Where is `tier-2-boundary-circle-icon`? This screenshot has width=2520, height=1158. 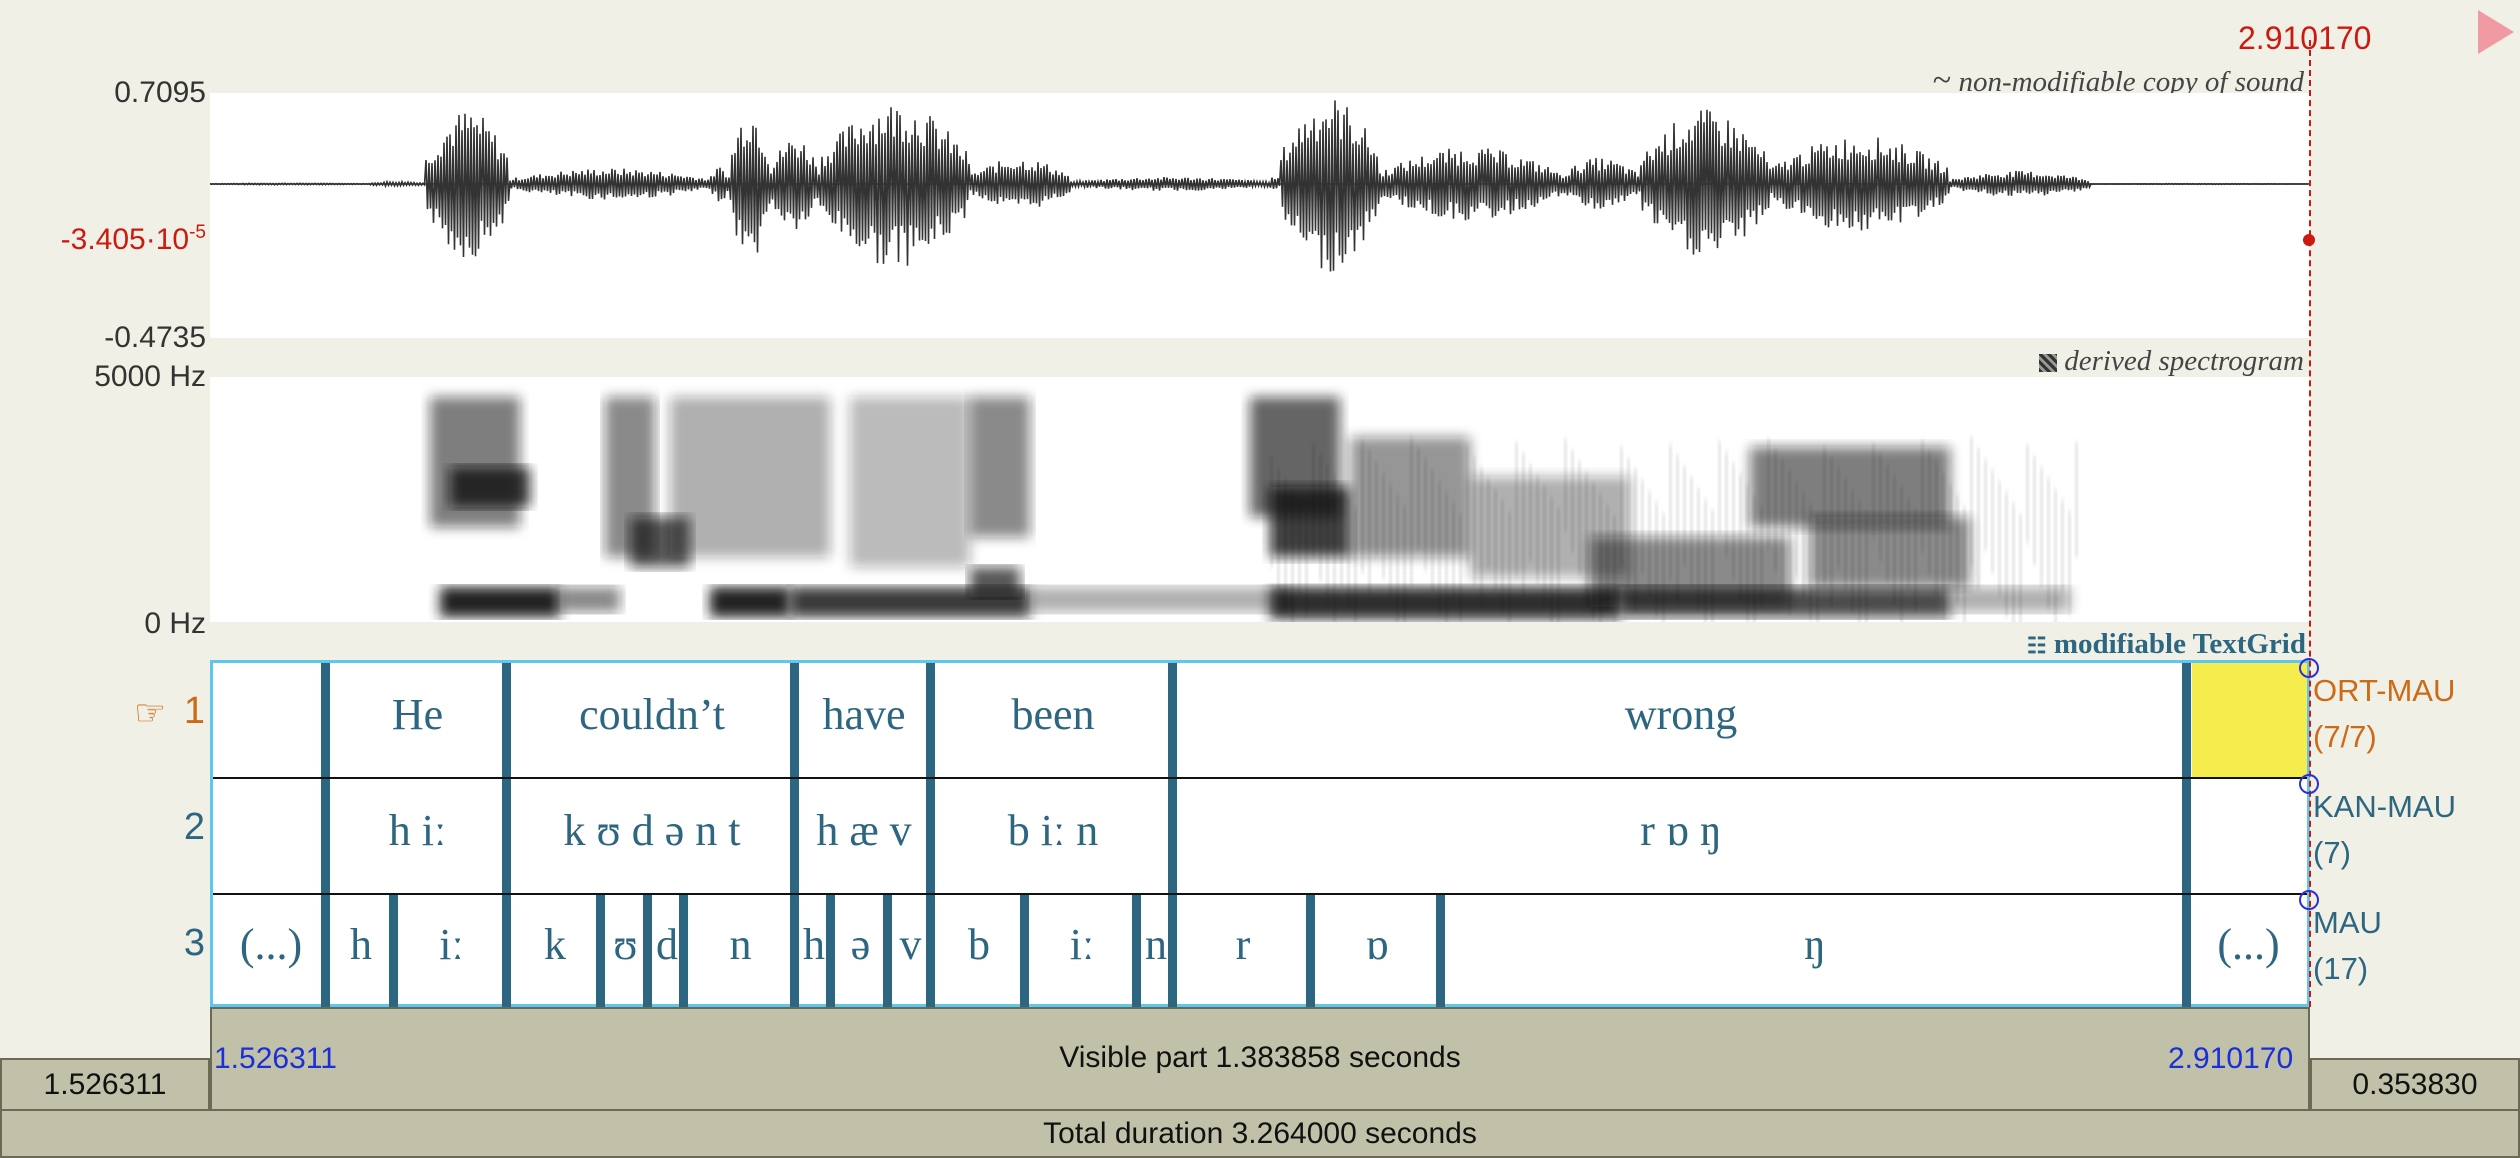 tier-2-boundary-circle-icon is located at coordinates (2309, 784).